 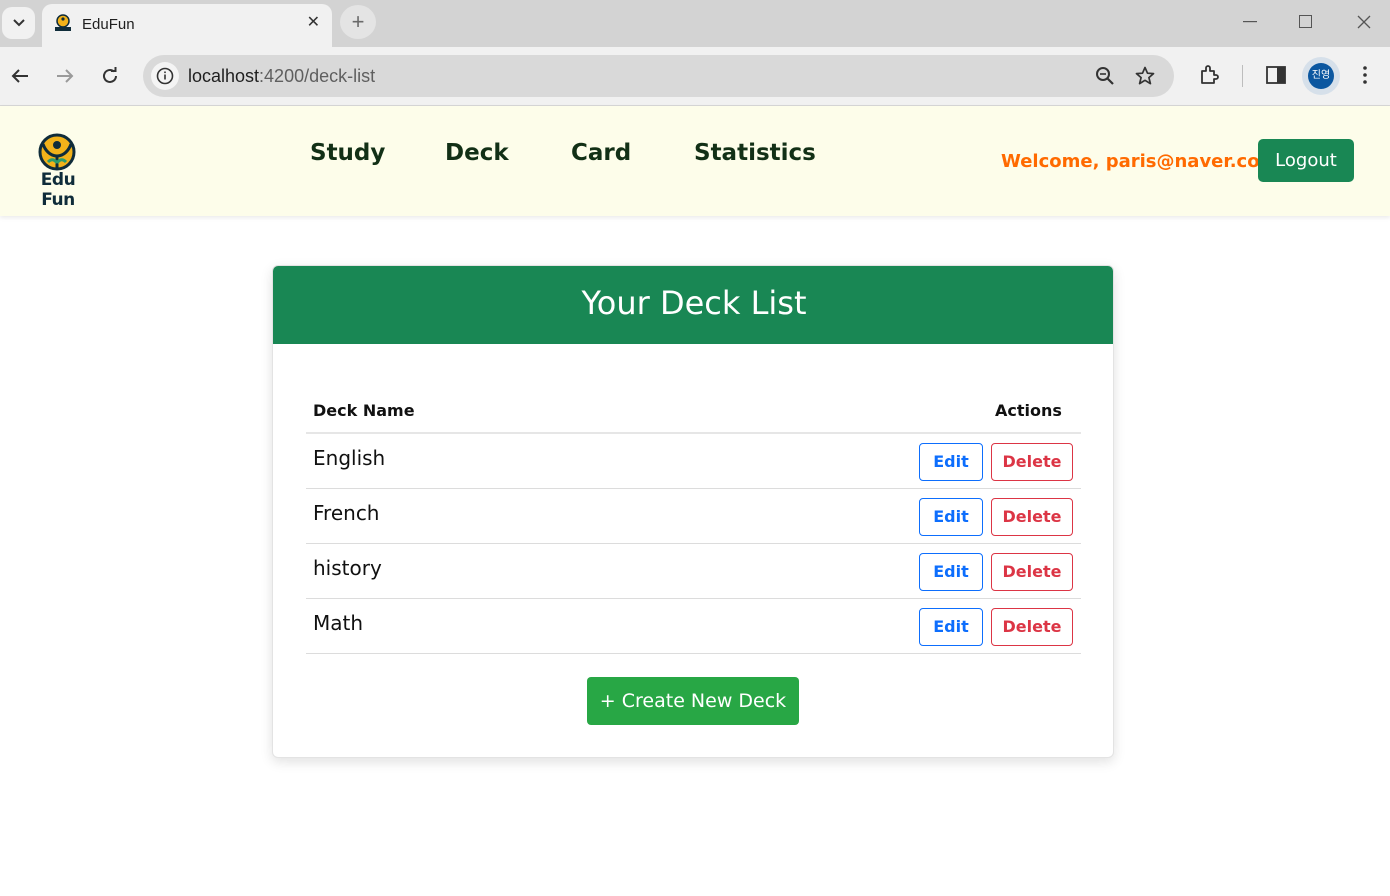 What do you see at coordinates (1028, 410) in the screenshot?
I see `column-header-actions: Actions` at bounding box center [1028, 410].